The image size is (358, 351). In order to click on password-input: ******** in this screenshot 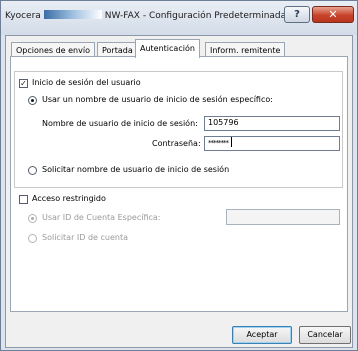, I will do `click(272, 143)`.